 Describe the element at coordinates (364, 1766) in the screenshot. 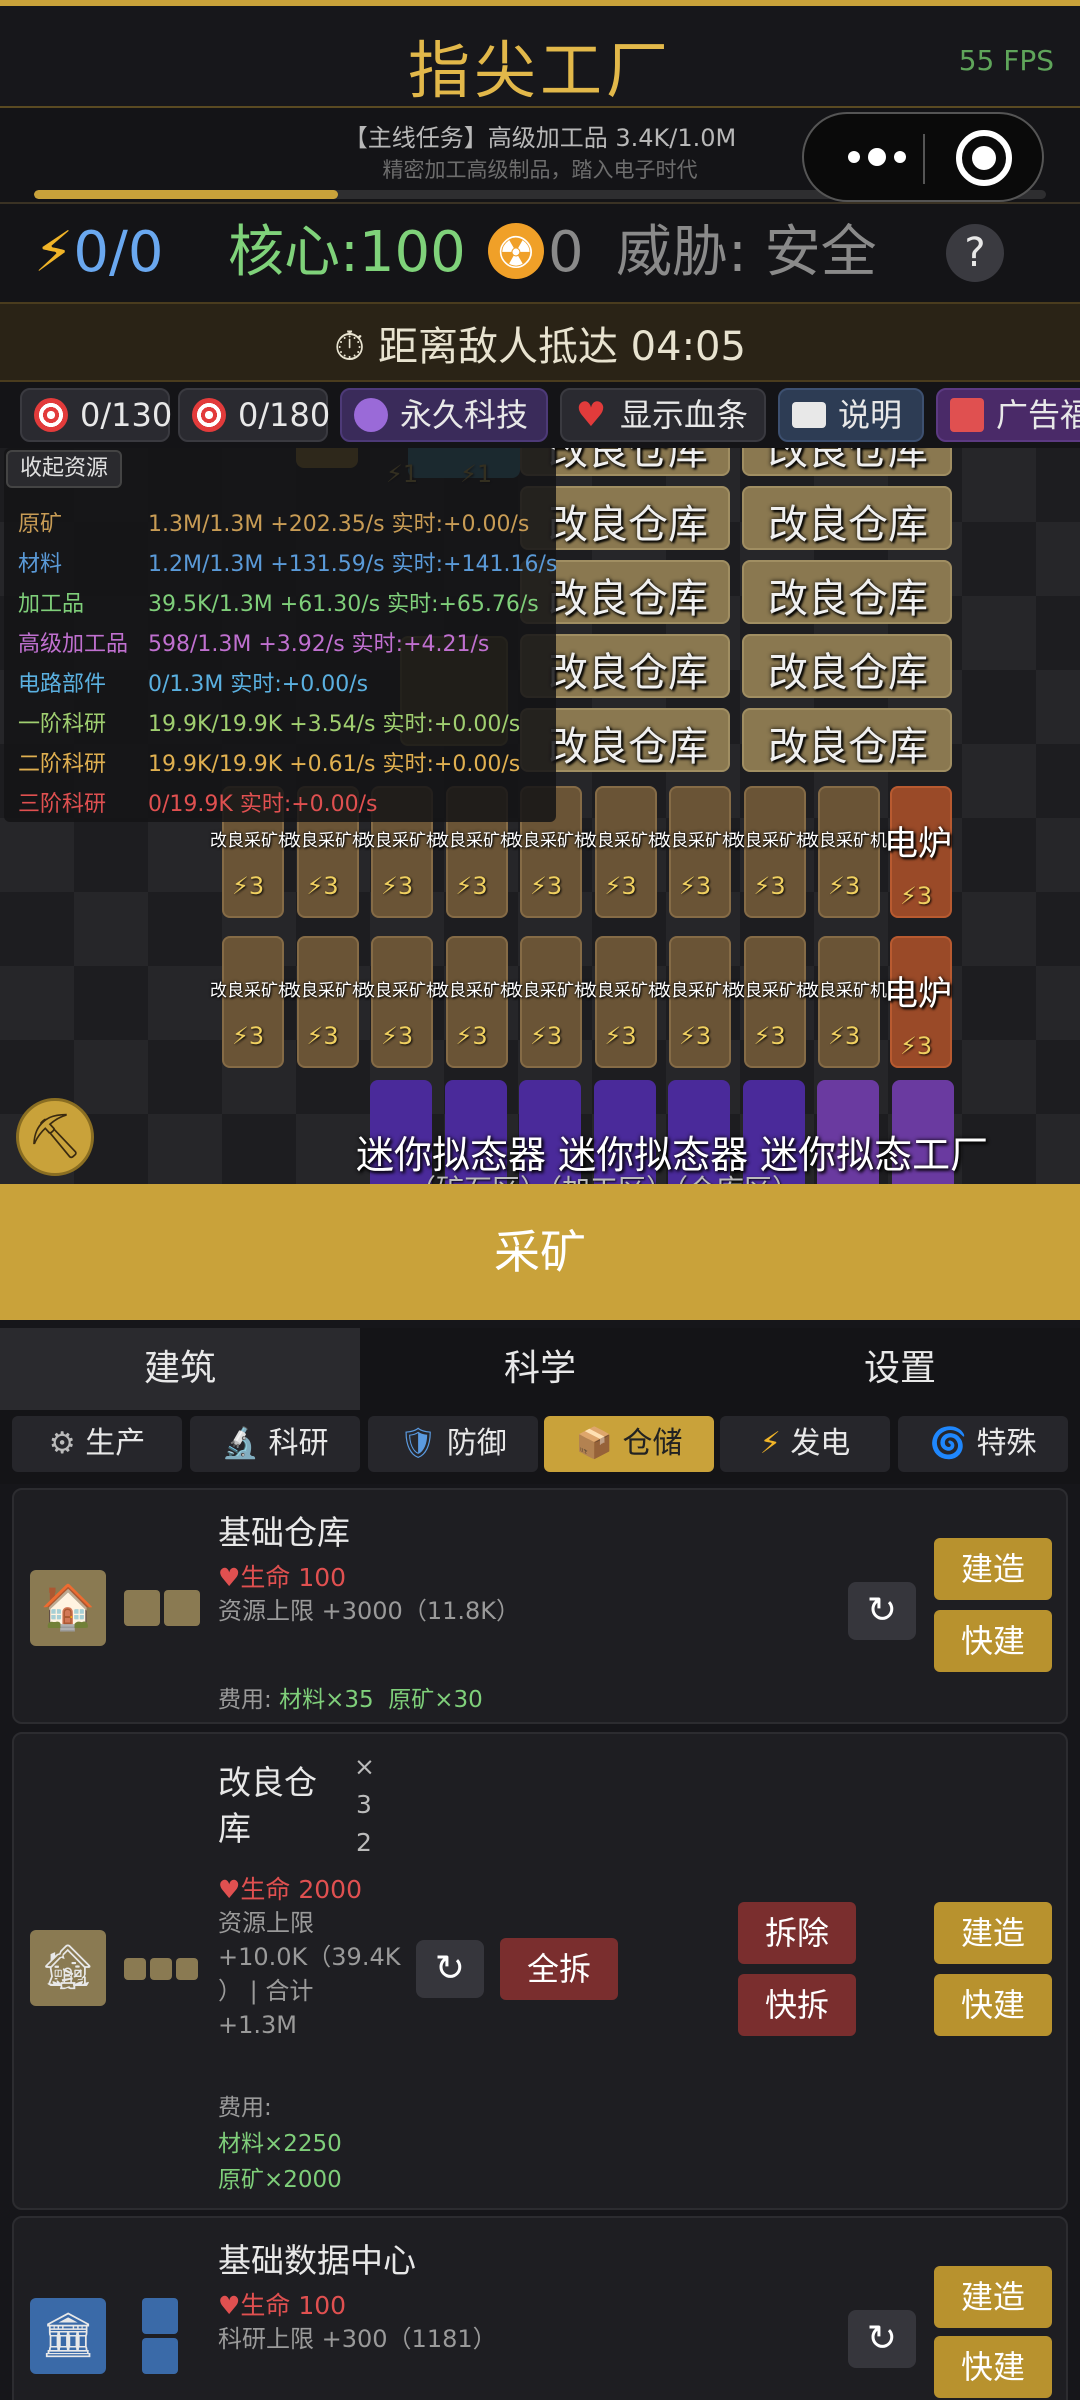

I see `count-x: ×` at that location.